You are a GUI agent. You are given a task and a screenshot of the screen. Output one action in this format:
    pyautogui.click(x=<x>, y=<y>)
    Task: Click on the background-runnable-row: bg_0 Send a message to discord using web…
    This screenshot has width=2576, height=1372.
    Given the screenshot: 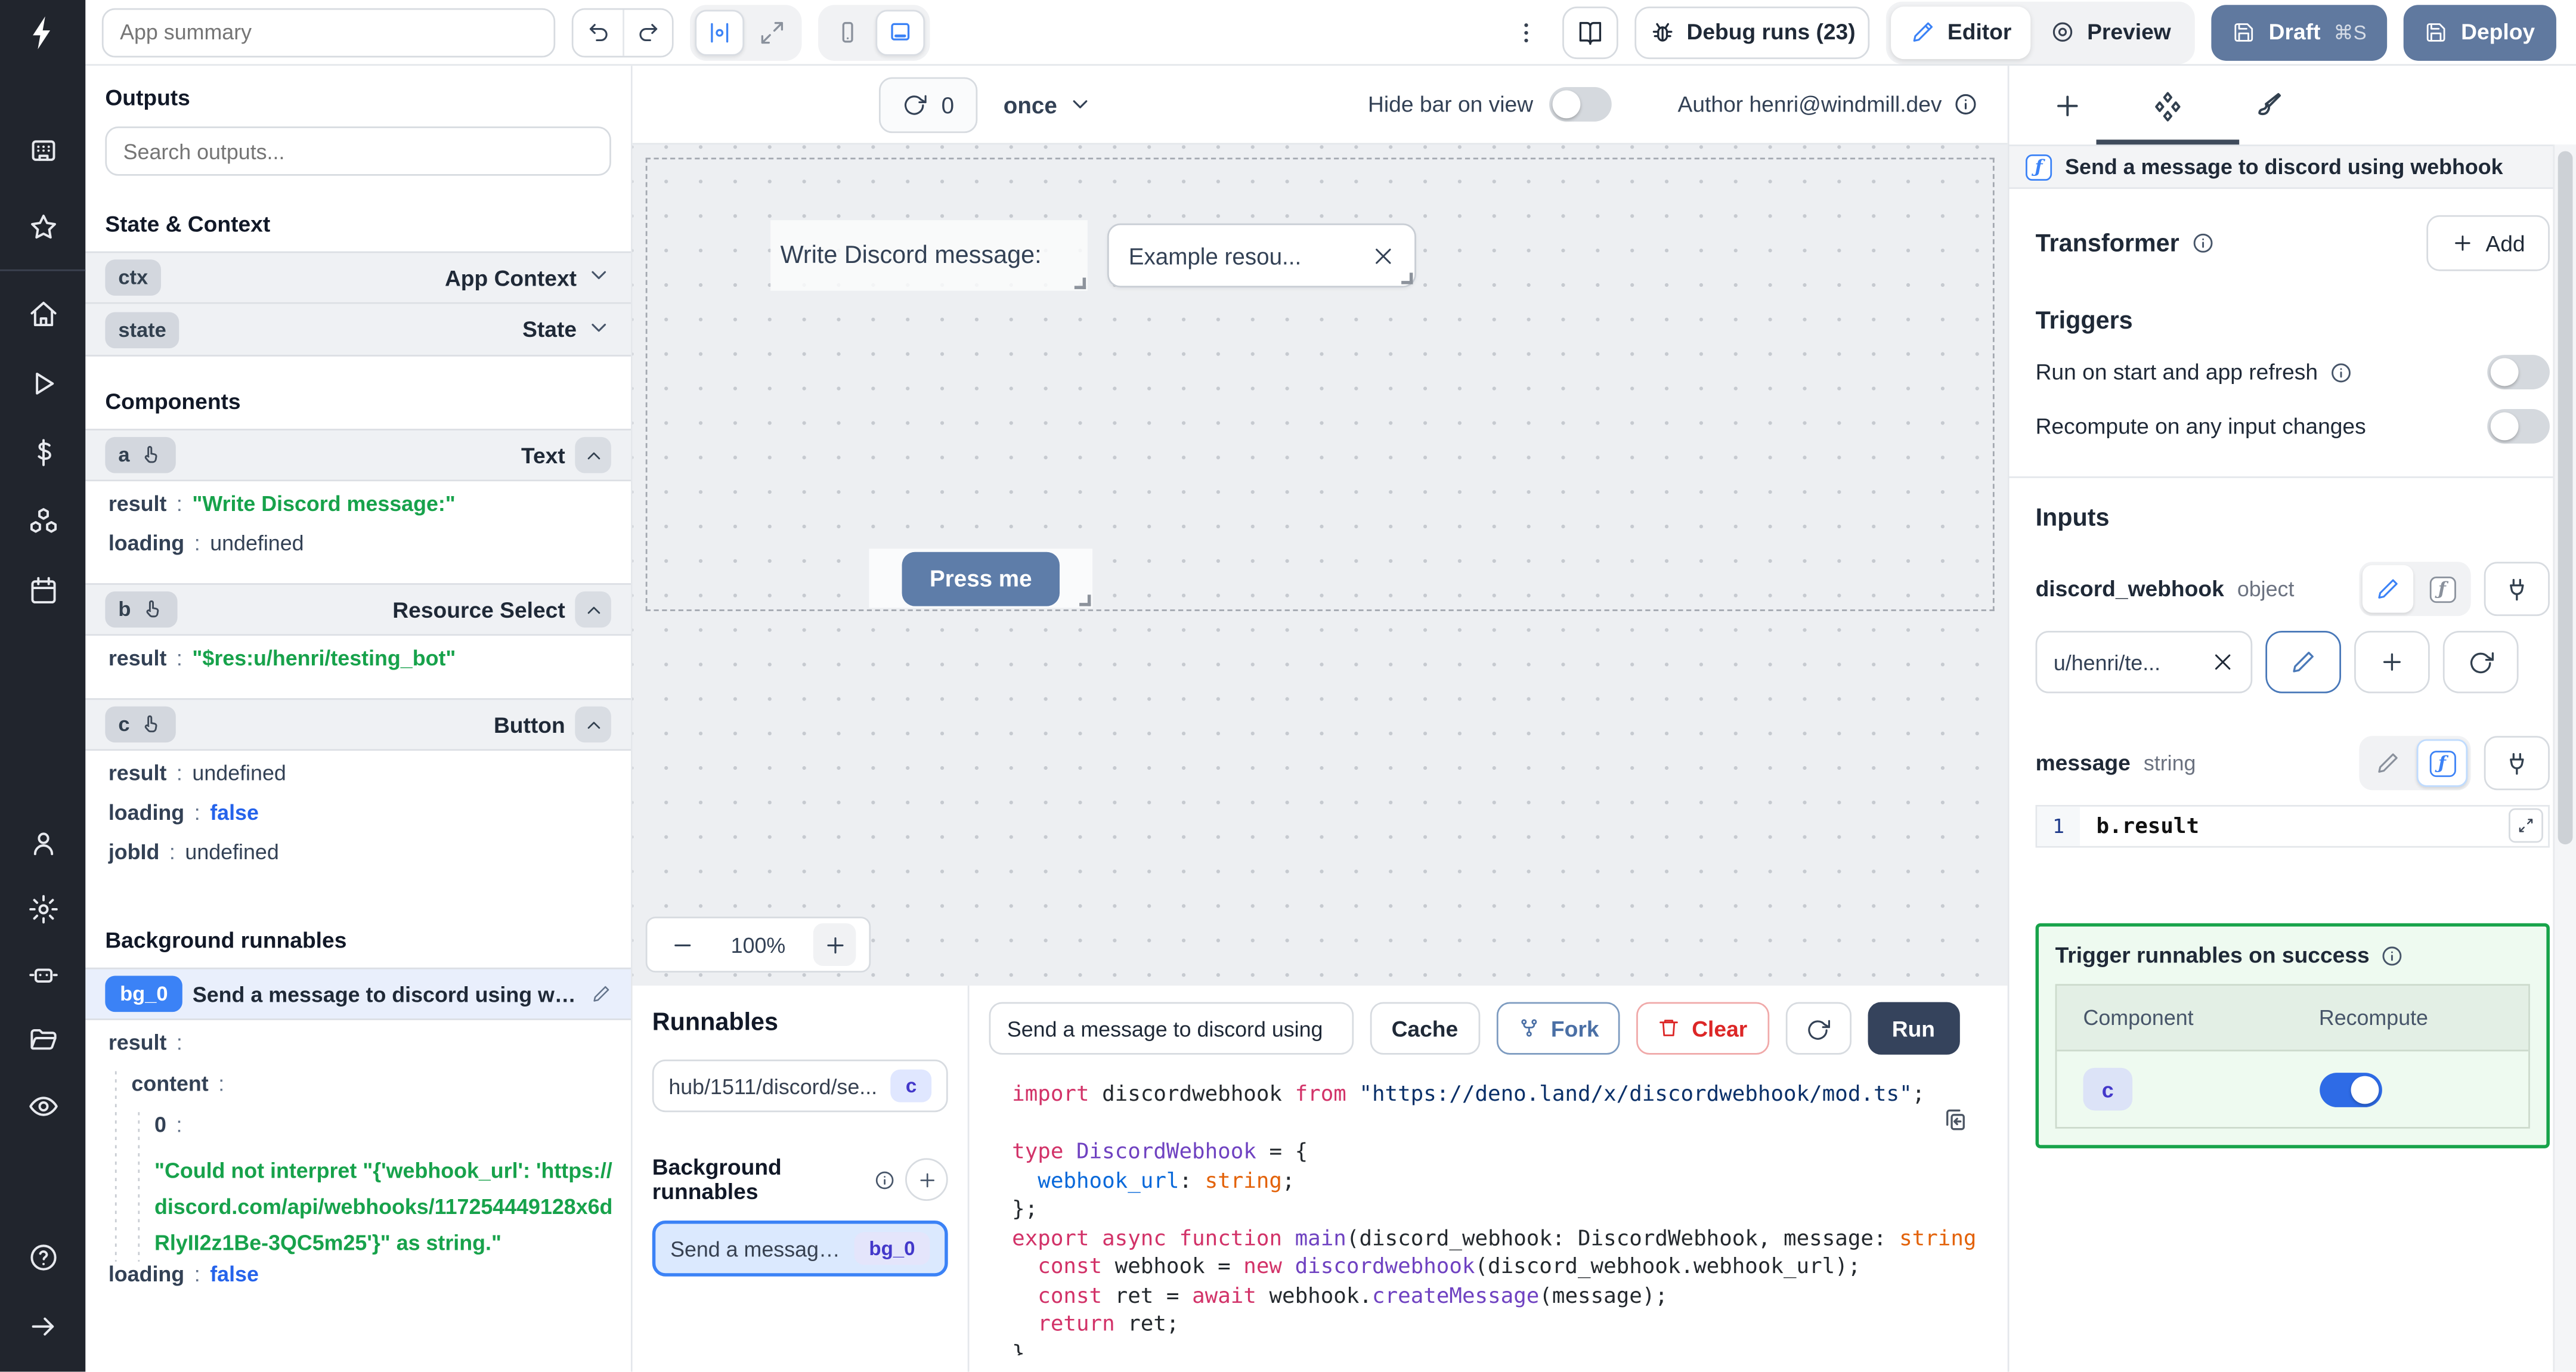 What is the action you would take?
    pyautogui.click(x=358, y=993)
    